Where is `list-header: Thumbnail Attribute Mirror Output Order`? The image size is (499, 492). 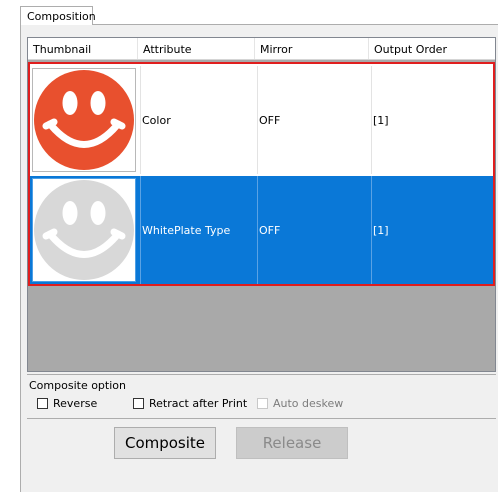
list-header: Thumbnail Attribute Mirror Output Order is located at coordinates (261, 49).